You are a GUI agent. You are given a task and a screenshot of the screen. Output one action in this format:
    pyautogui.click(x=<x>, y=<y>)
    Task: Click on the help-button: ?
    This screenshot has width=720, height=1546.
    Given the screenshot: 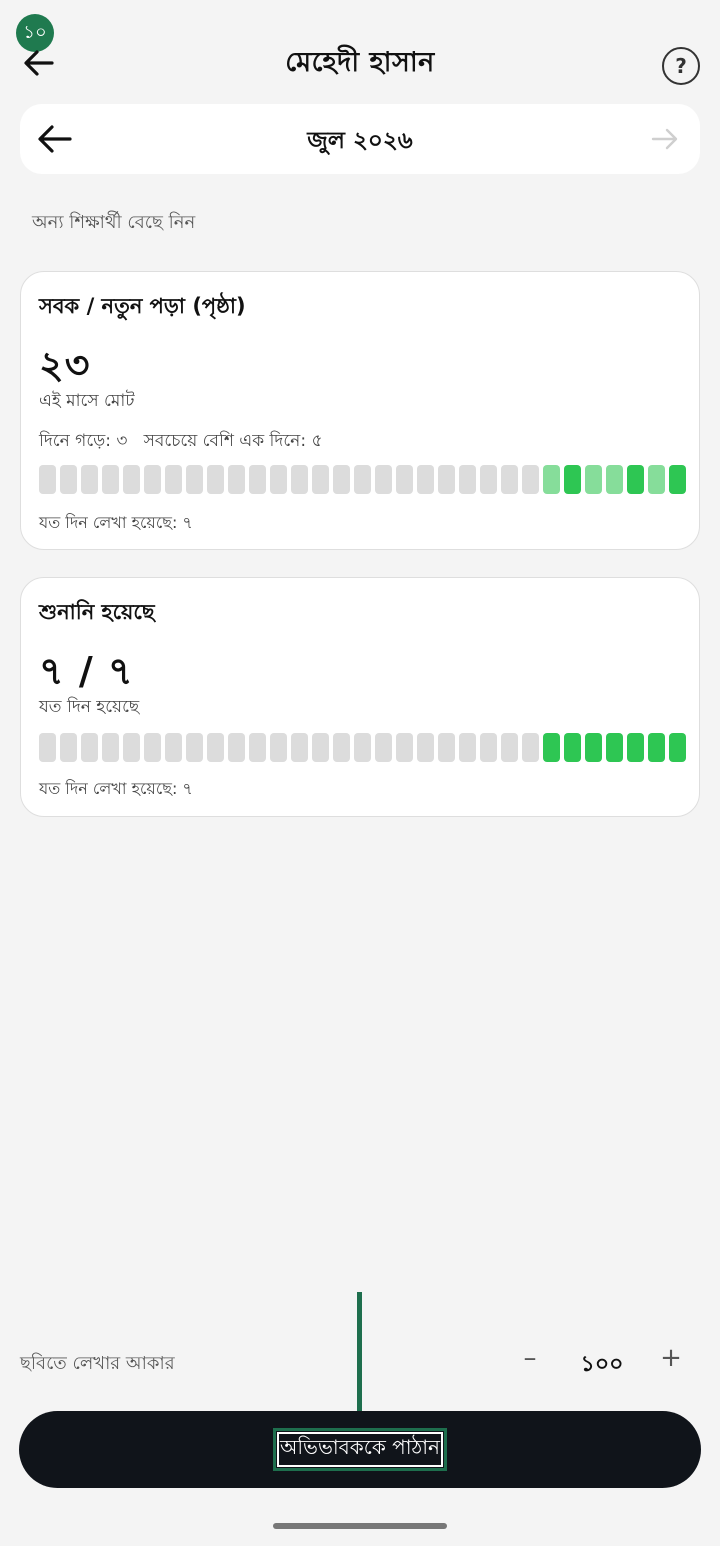 What is the action you would take?
    pyautogui.click(x=681, y=66)
    